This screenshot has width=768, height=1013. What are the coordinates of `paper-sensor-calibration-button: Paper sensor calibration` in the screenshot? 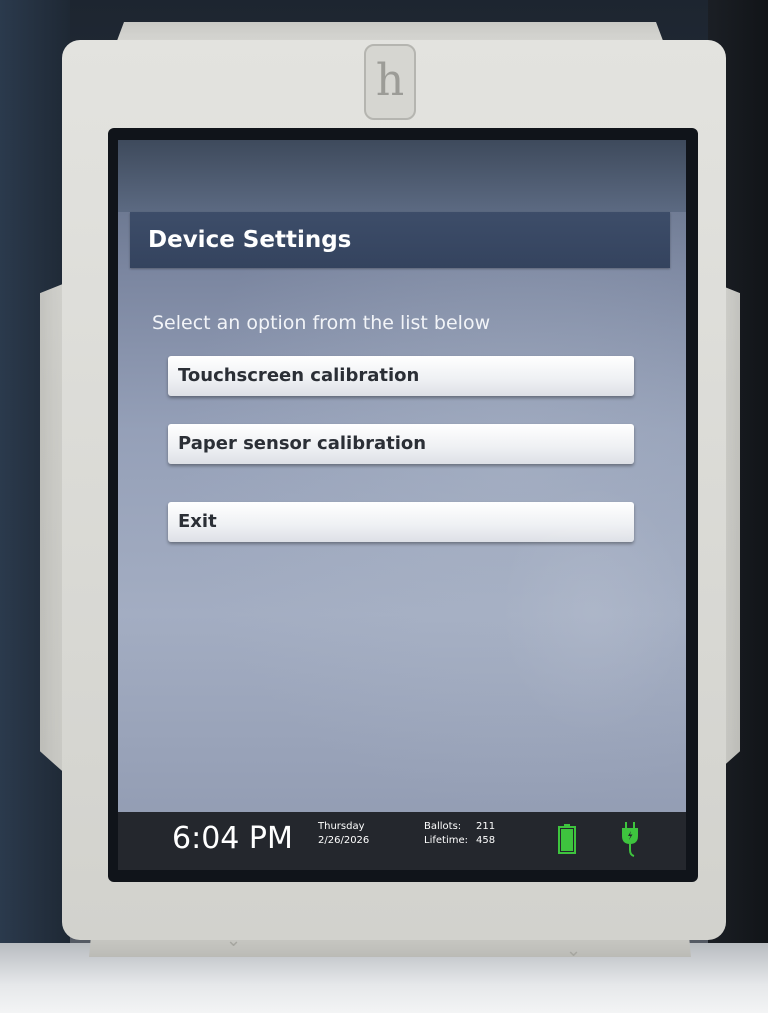 It's located at (401, 444).